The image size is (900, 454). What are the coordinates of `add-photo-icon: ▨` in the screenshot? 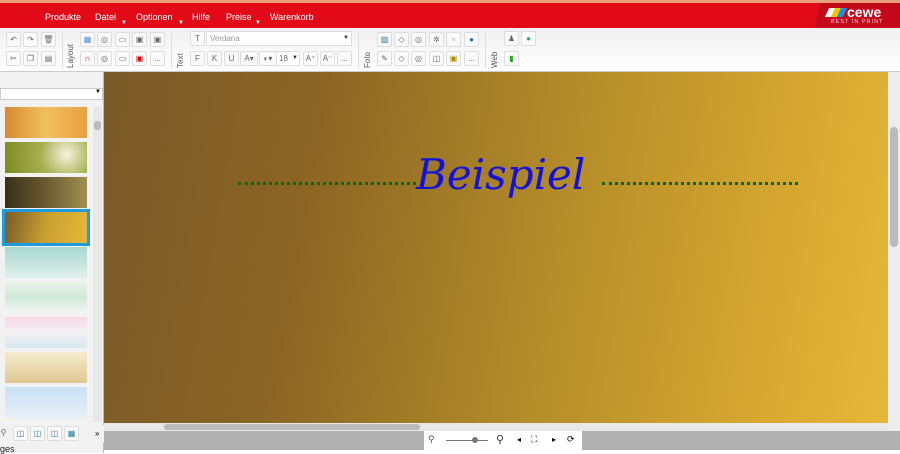 It's located at (384, 39).